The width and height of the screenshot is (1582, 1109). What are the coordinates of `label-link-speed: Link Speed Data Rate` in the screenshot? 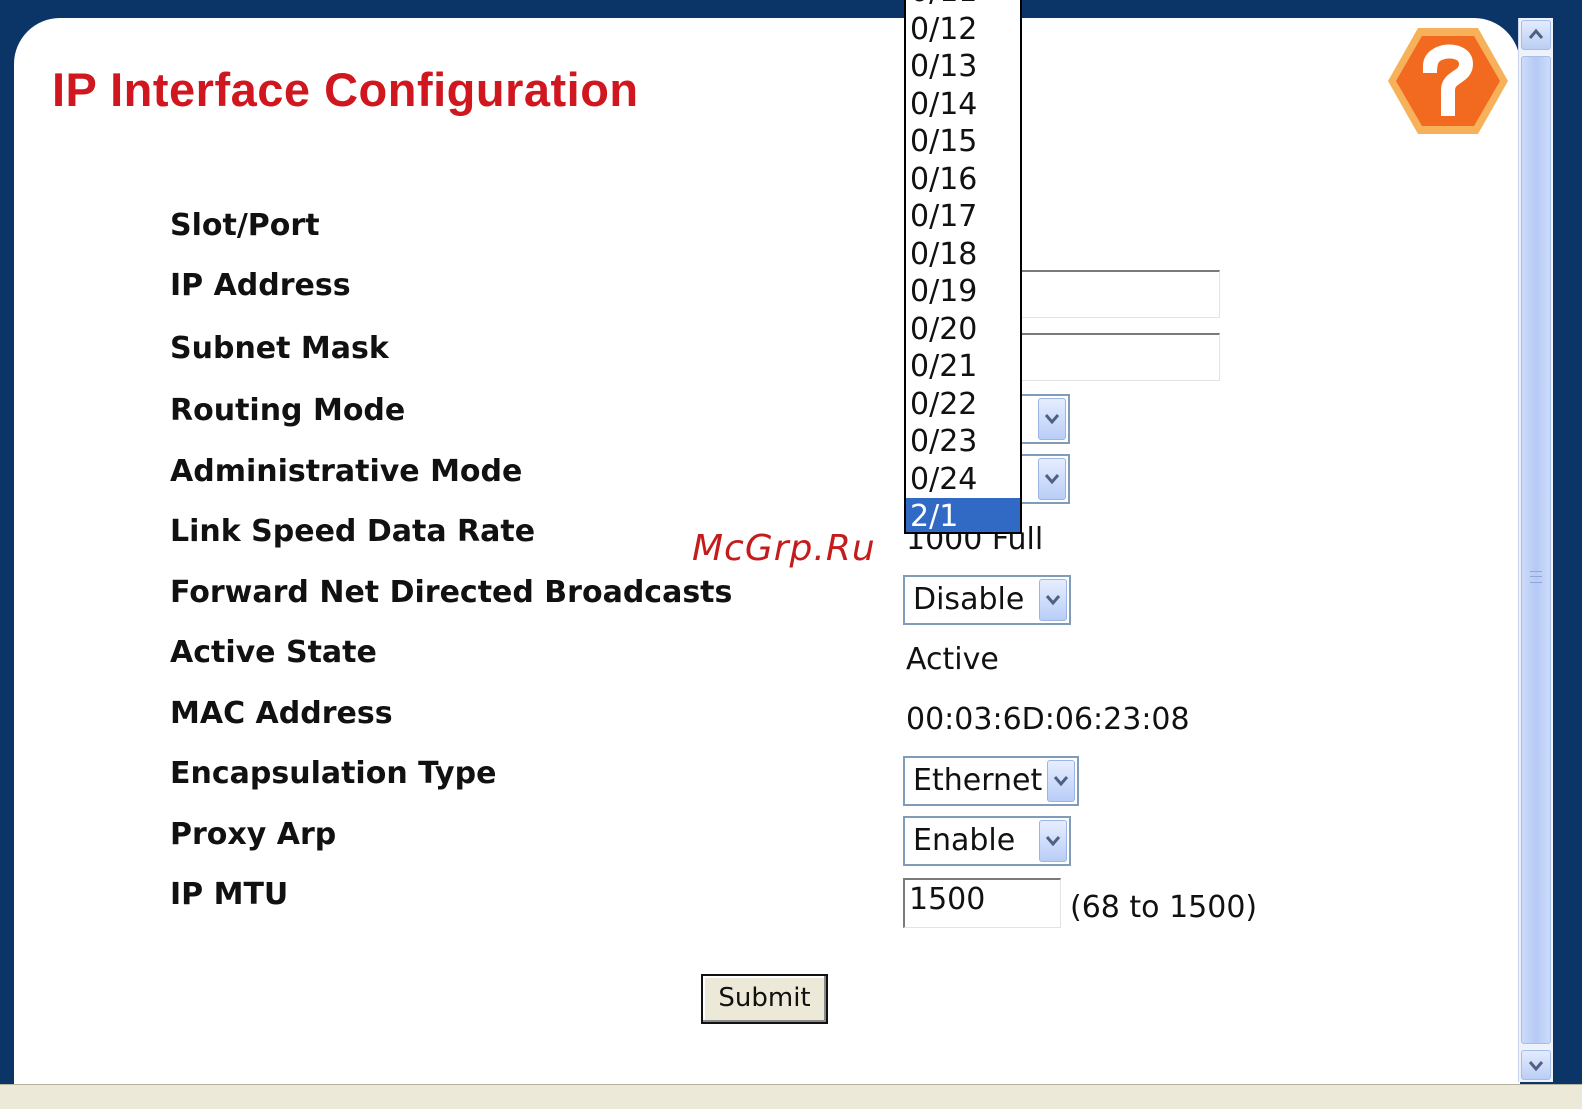 It's located at (353, 531).